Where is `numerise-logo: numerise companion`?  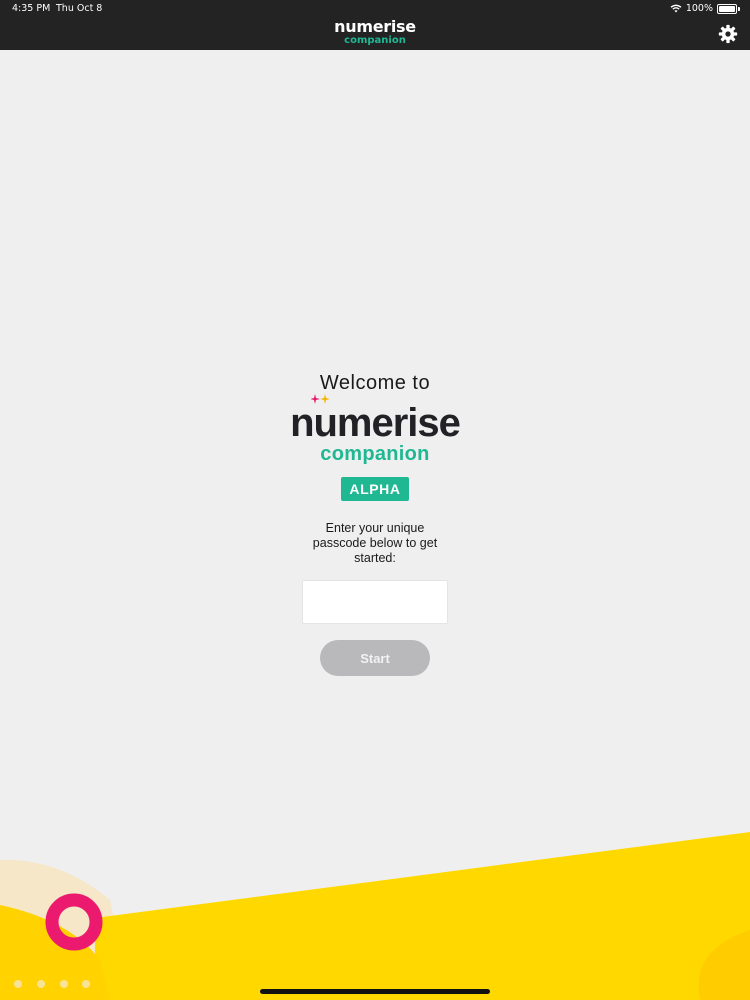
numerise-logo: numerise companion is located at coordinates (375, 429).